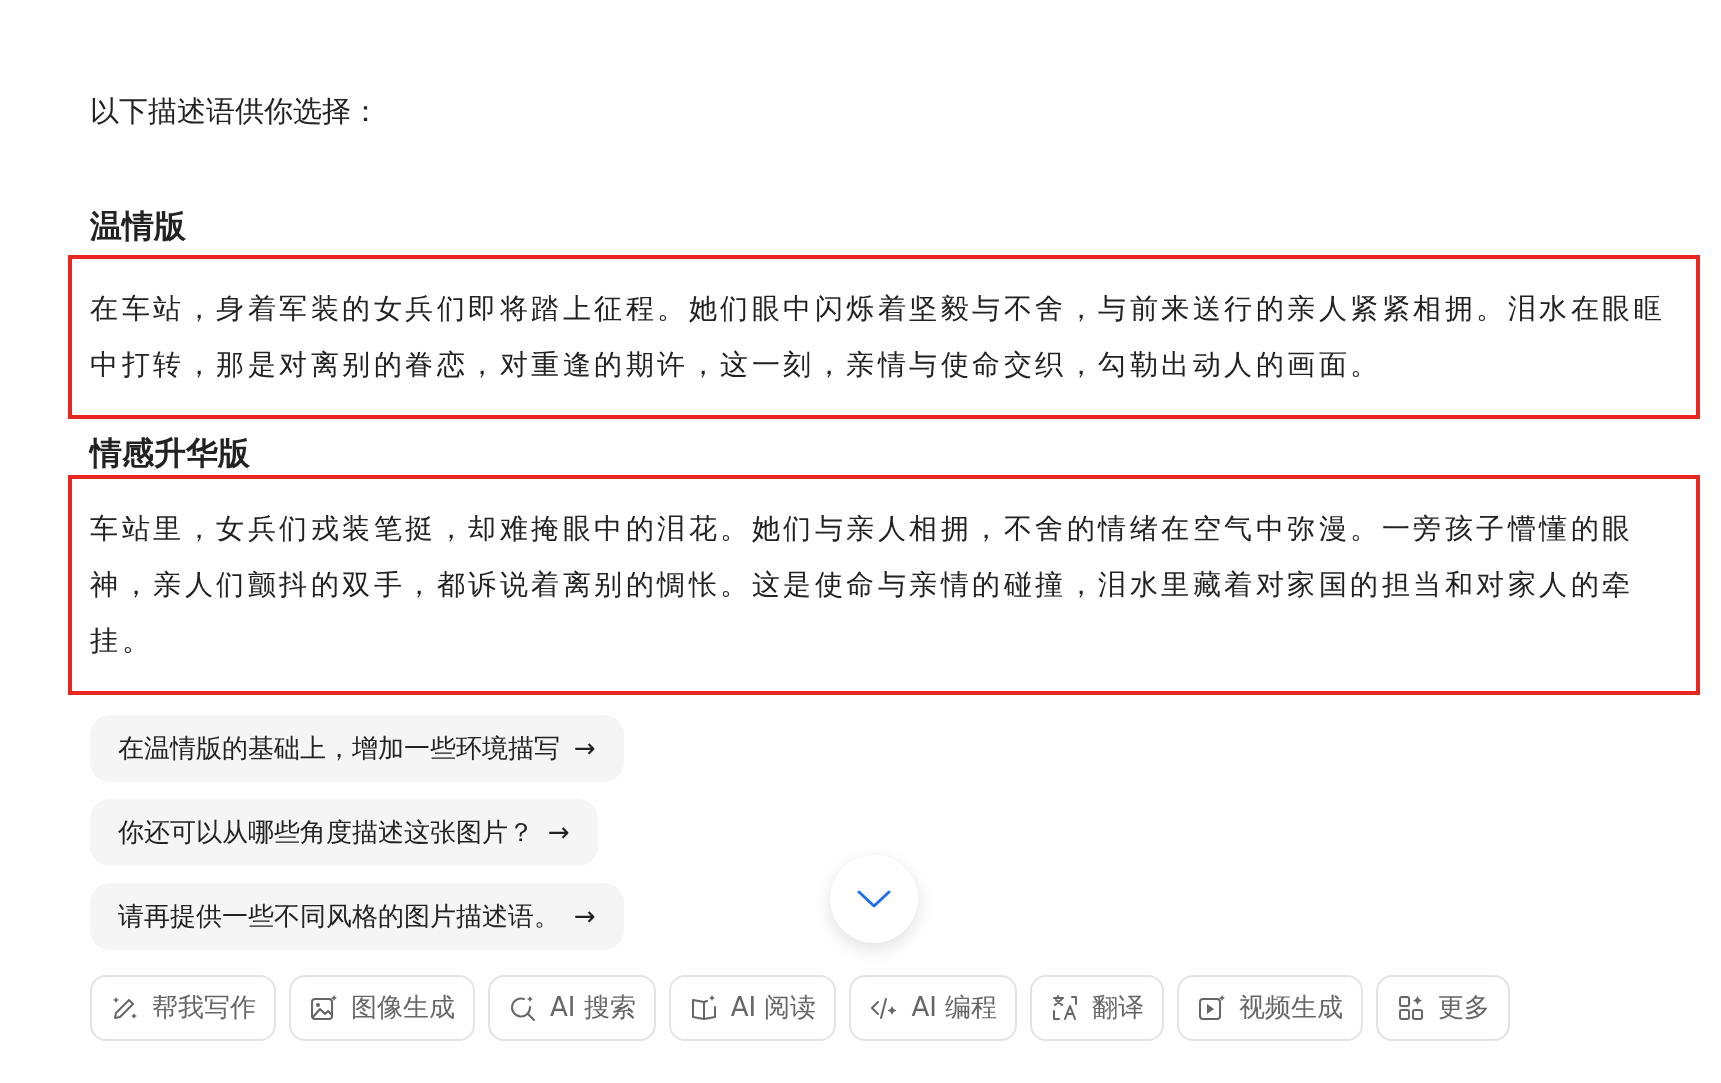  I want to click on section-heading: 情感升华版, so click(170, 454).